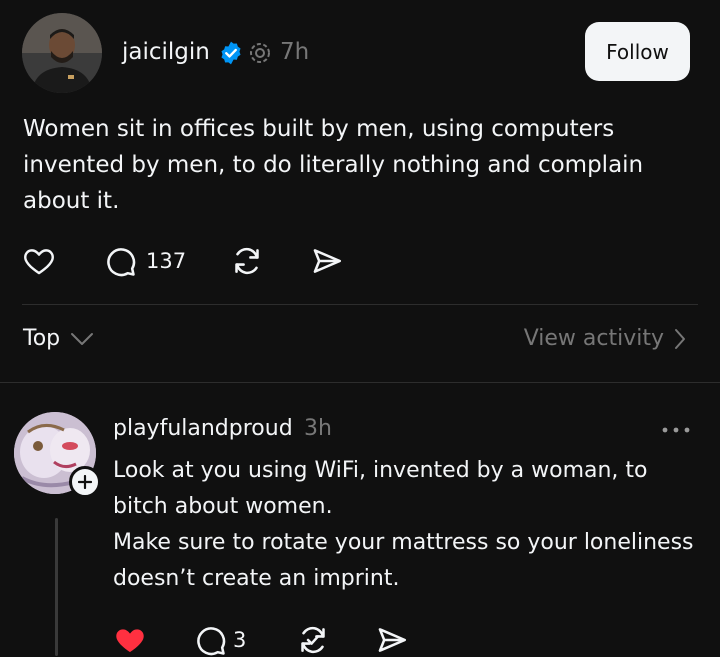 The height and width of the screenshot is (657, 720). Describe the element at coordinates (680, 338) in the screenshot. I see `chevron-right-icon` at that location.